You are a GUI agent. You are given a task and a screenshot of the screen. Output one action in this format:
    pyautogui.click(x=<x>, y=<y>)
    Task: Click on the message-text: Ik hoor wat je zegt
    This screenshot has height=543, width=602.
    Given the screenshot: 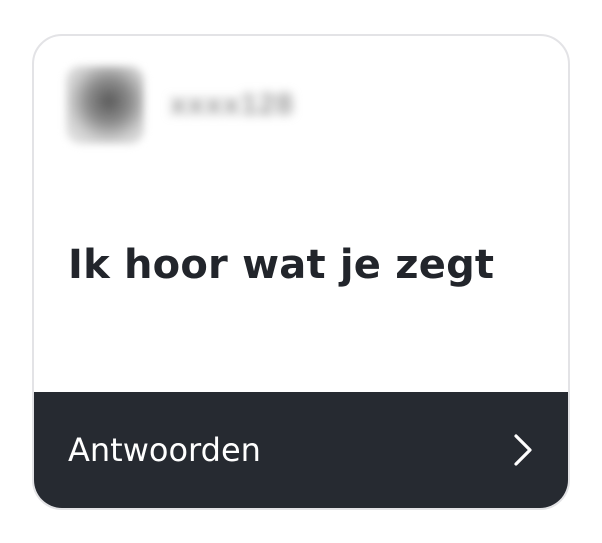 What is the action you would take?
    pyautogui.click(x=281, y=265)
    